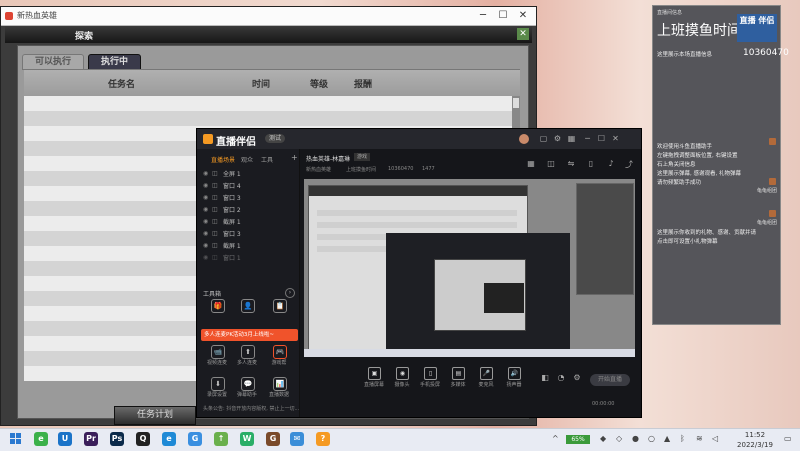  I want to click on tool-video-link: 📹 视频连麦, so click(217, 356).